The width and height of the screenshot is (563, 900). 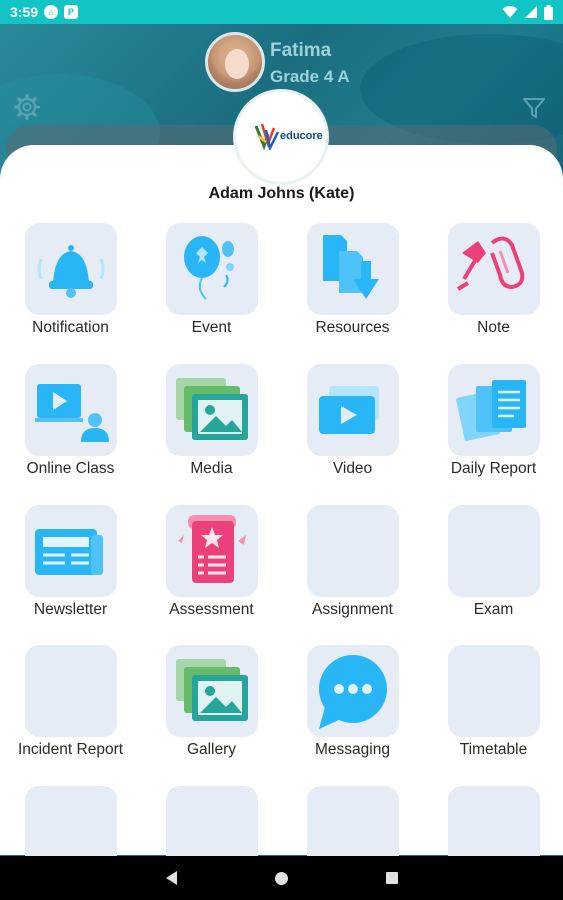 I want to click on media-tile, so click(x=212, y=410).